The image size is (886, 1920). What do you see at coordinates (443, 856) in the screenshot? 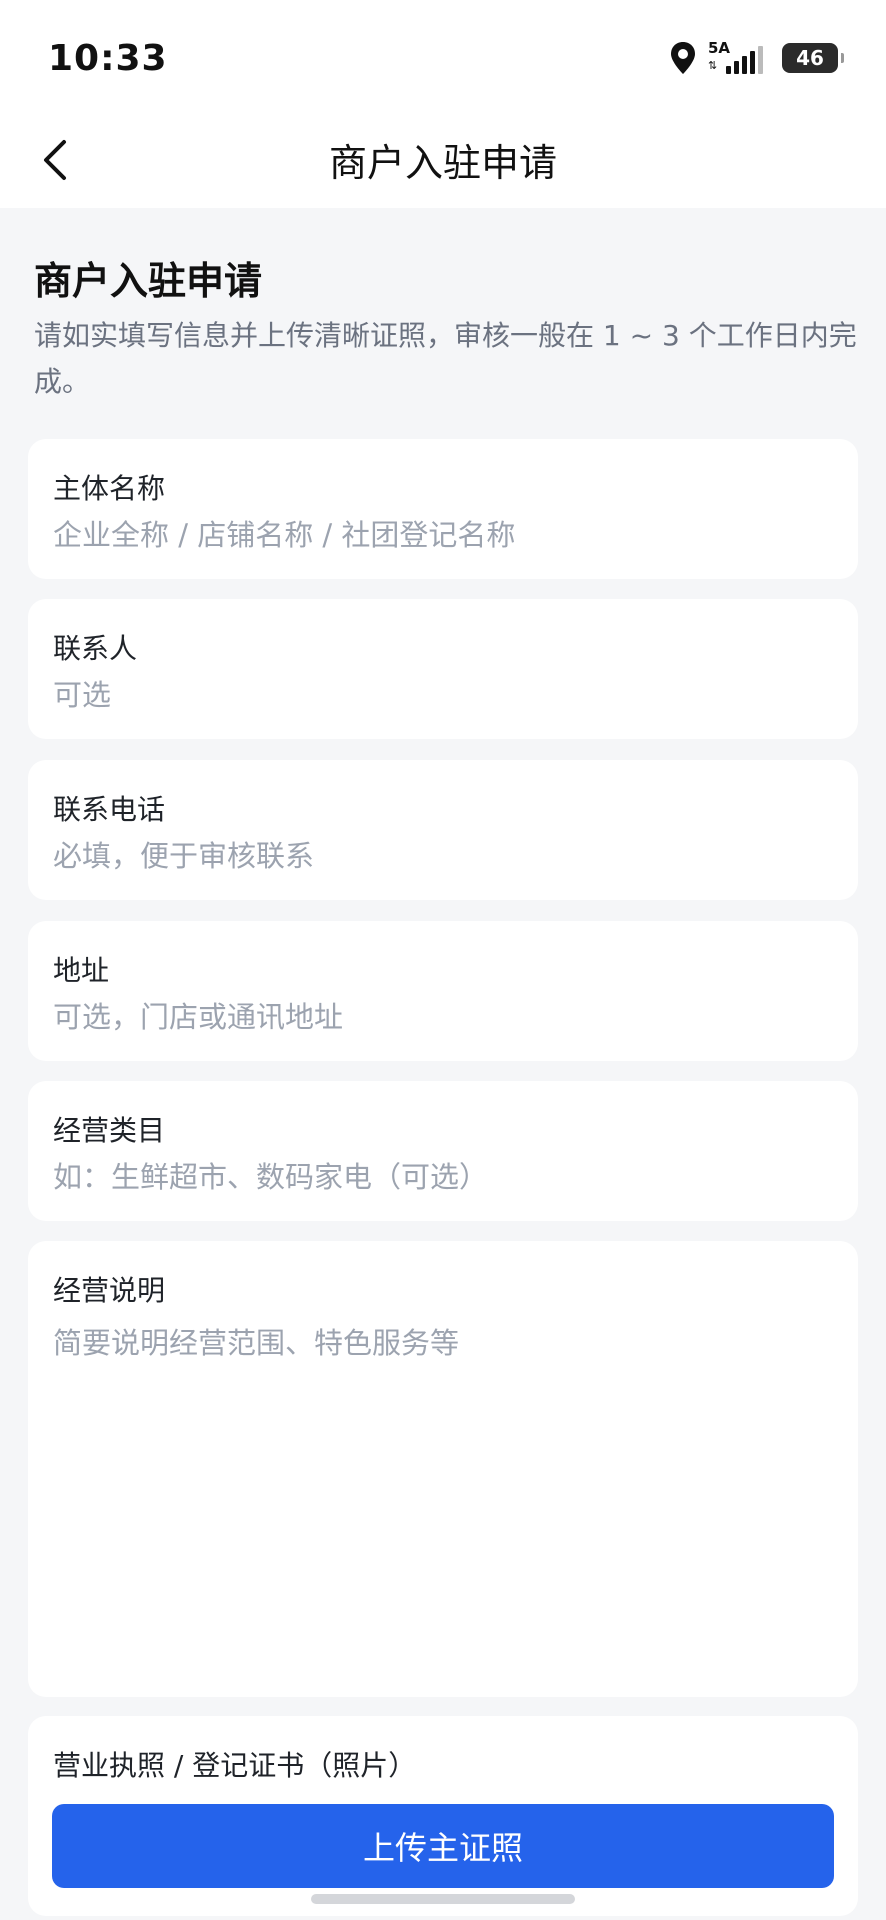
I see `contact-phone-input` at bounding box center [443, 856].